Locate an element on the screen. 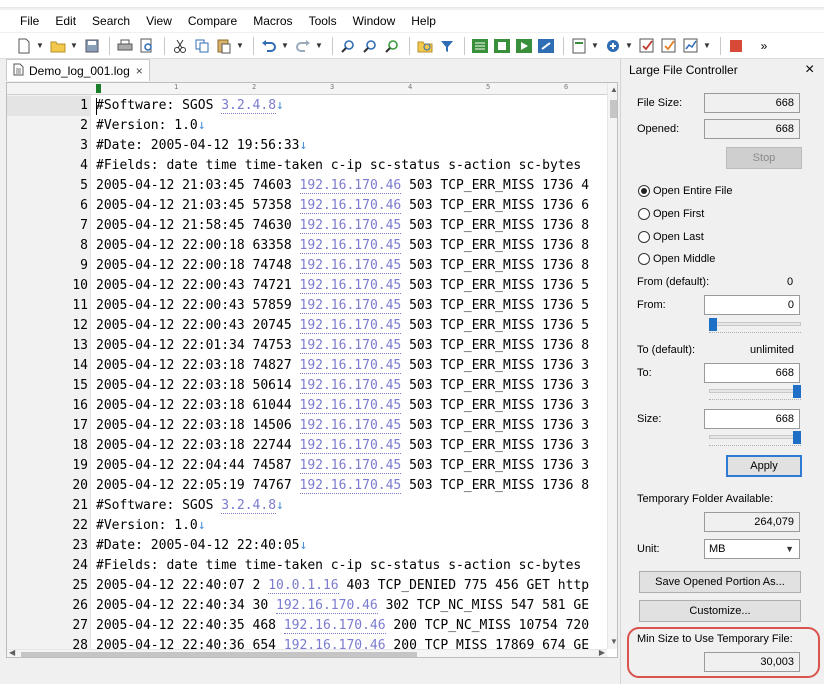 This screenshot has width=824, height=684. print-preview-icon is located at coordinates (147, 46).